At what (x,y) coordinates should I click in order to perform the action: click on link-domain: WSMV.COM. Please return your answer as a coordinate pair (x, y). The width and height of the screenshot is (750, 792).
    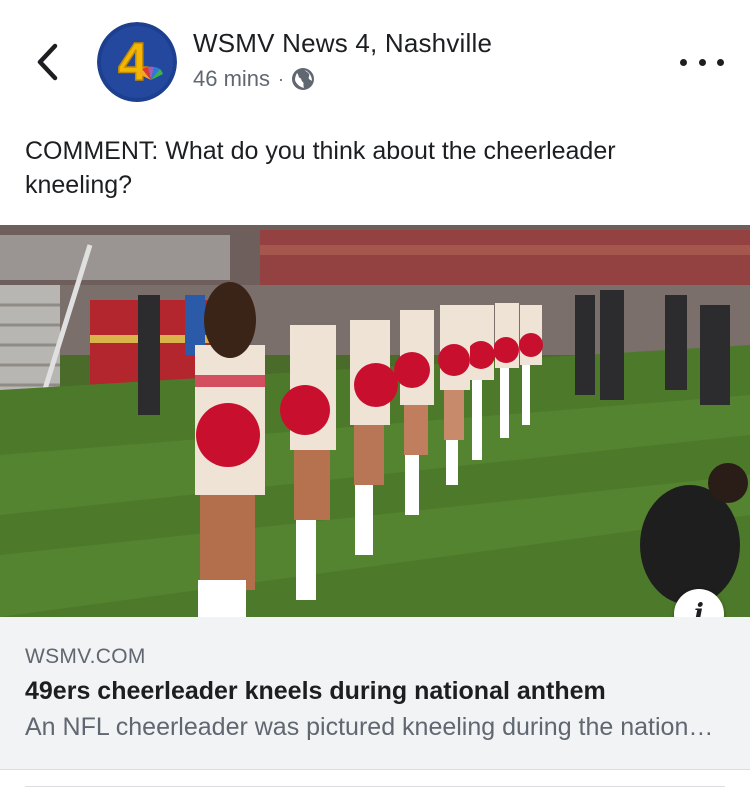
    Looking at the image, I should click on (85, 656).